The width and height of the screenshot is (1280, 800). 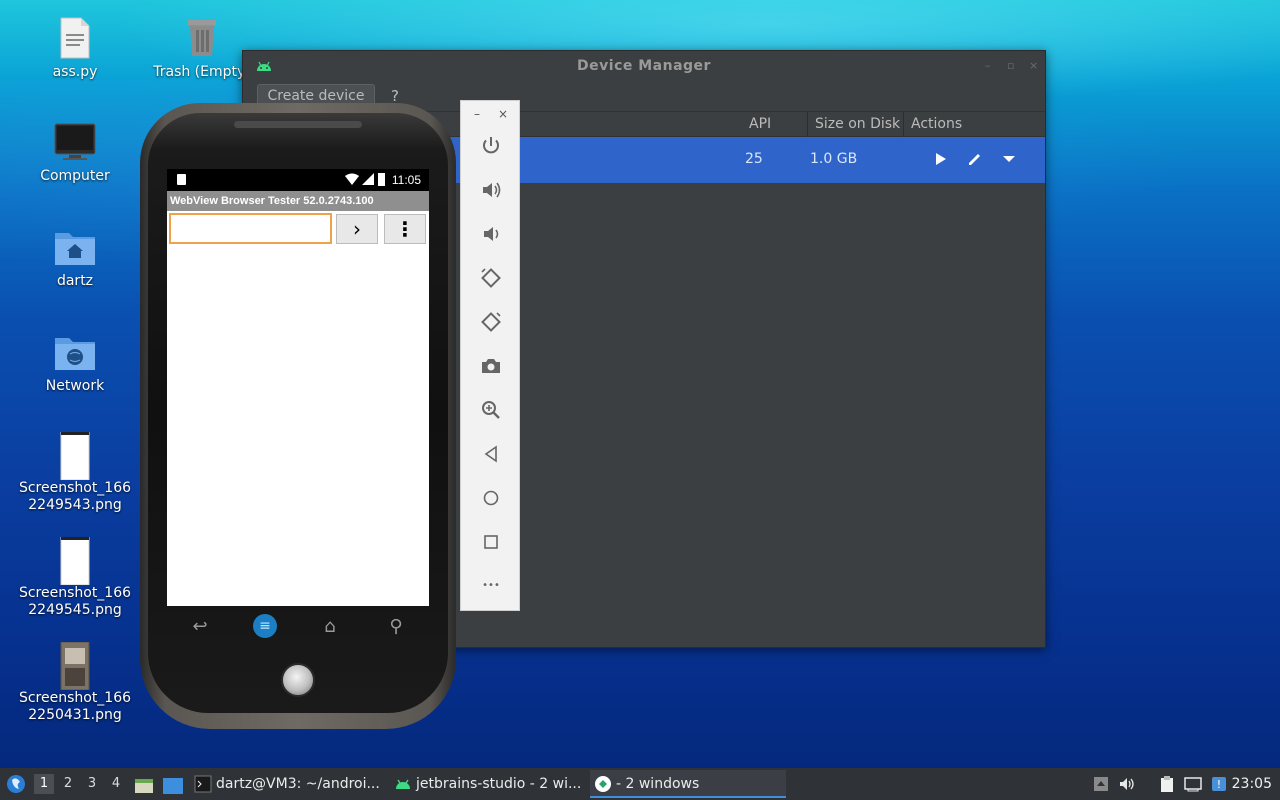 I want to click on task-emulator: - 2 windows, so click(x=688, y=784).